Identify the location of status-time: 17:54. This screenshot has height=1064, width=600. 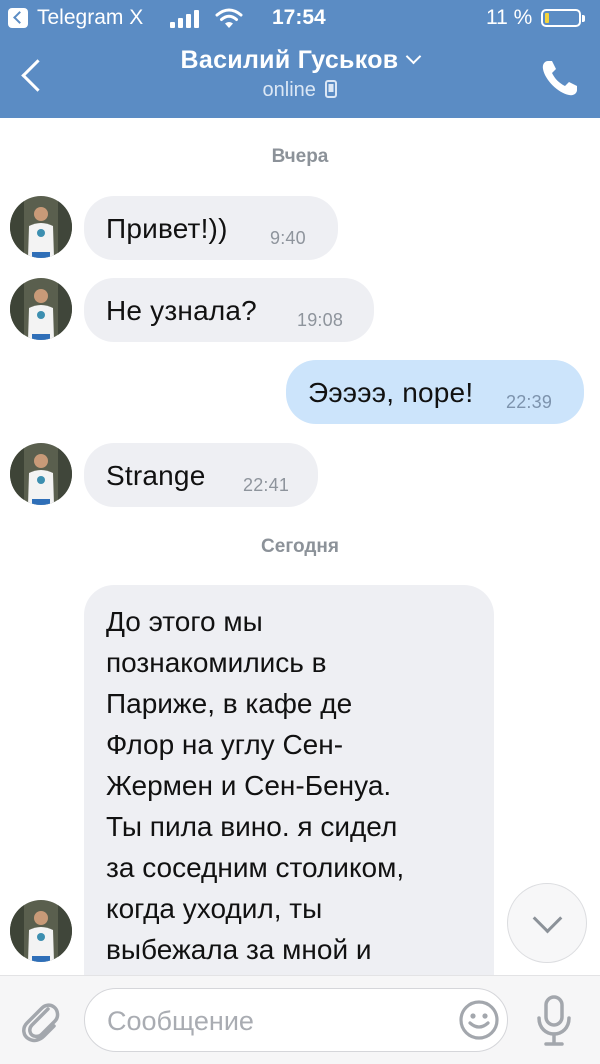
(299, 17).